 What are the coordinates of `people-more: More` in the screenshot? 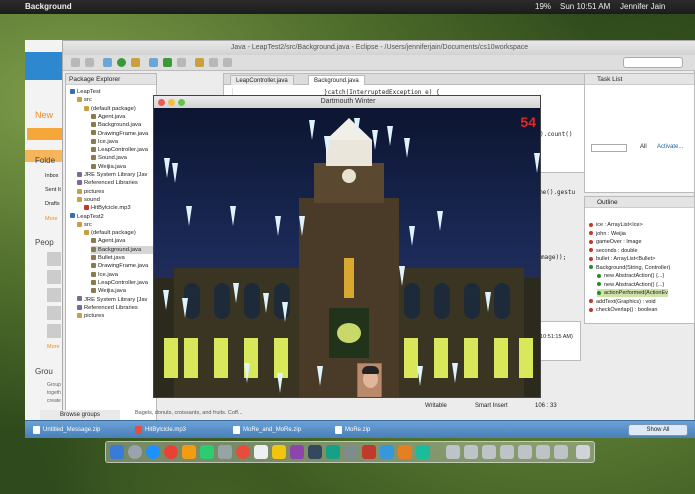 It's located at (53, 347).